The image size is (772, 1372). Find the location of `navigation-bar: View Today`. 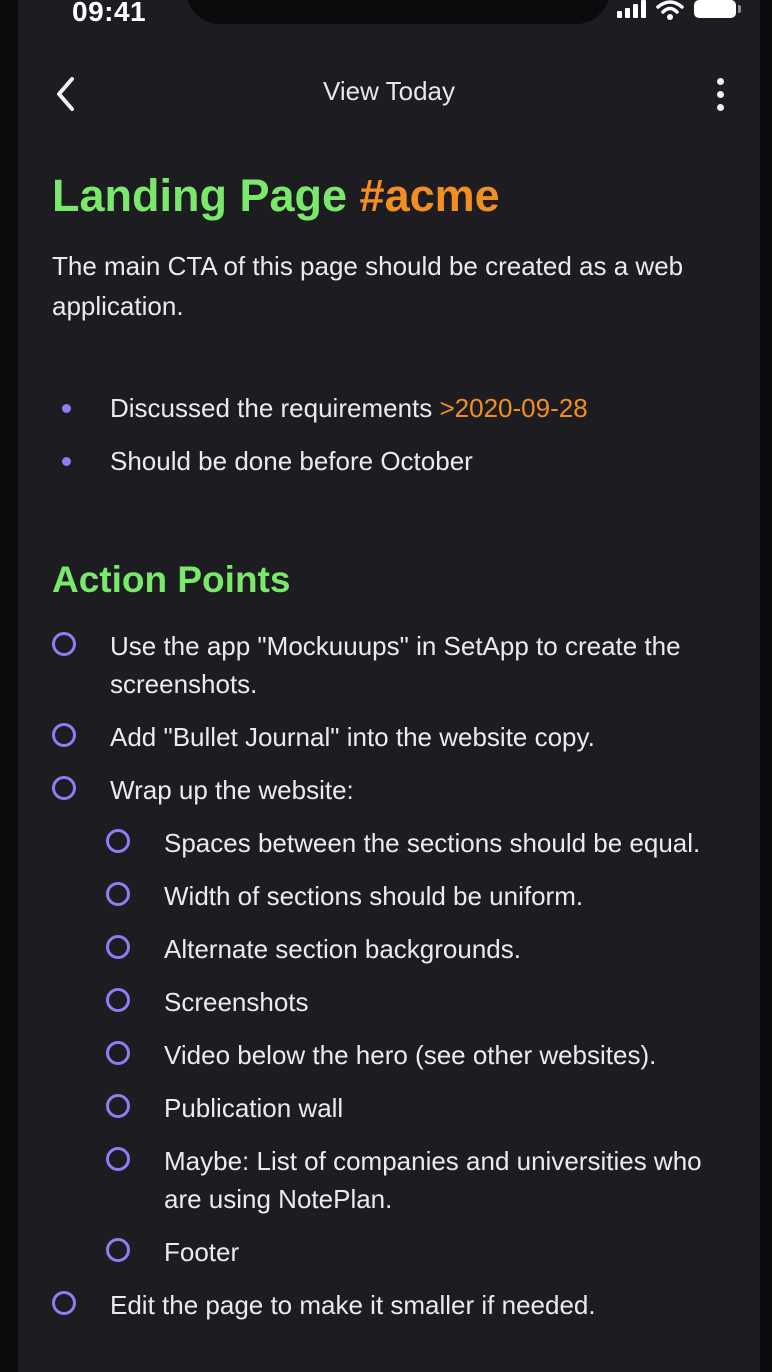

navigation-bar: View Today is located at coordinates (389, 94).